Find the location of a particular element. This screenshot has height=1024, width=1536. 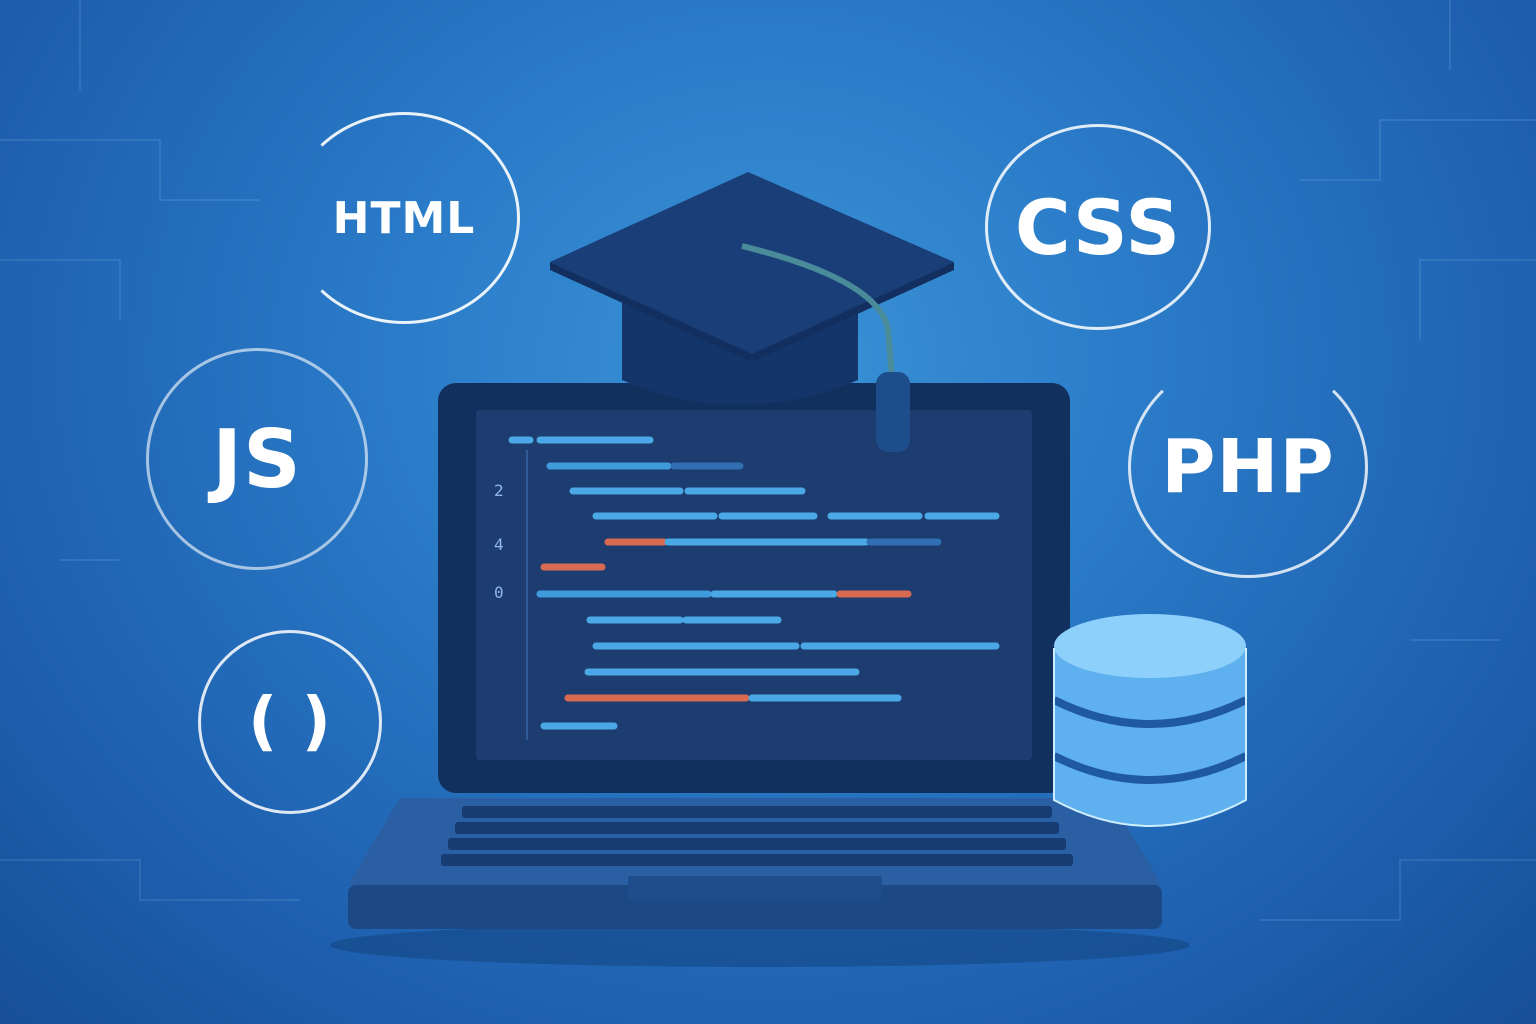

js-label: JS is located at coordinates (257, 459).